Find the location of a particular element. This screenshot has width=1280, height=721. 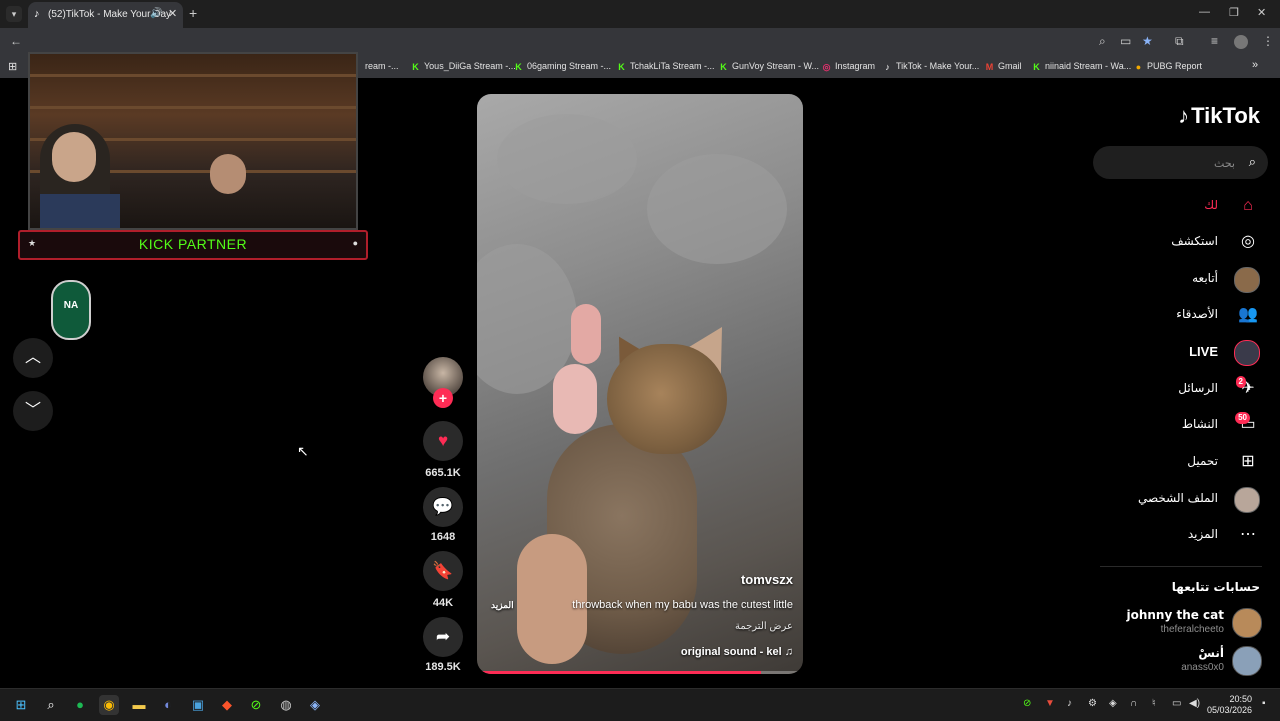

tray-kick-icon: ⊘ is located at coordinates (1027, 703).